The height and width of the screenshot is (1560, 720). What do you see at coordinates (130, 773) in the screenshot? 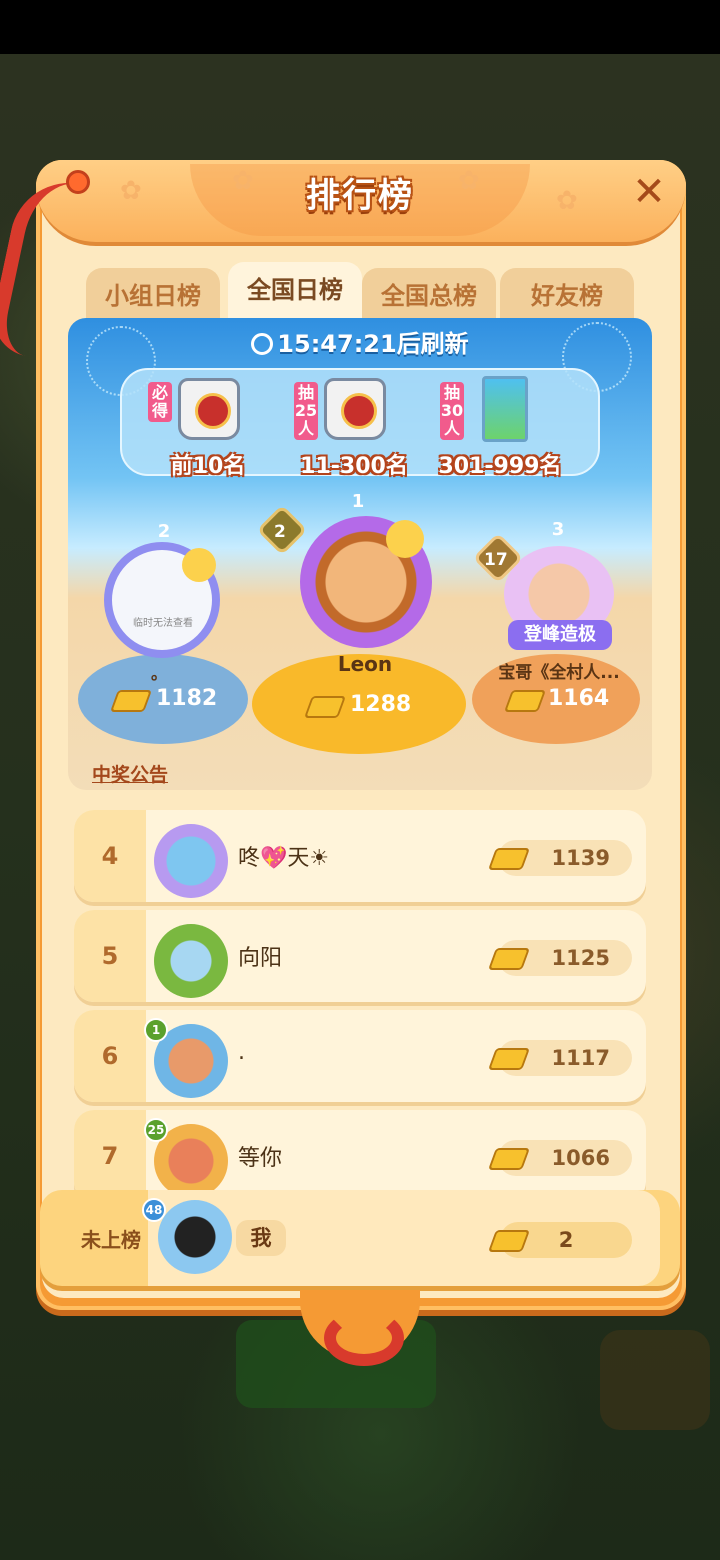
I see `winner-announcement-link: 中奖公告` at bounding box center [130, 773].